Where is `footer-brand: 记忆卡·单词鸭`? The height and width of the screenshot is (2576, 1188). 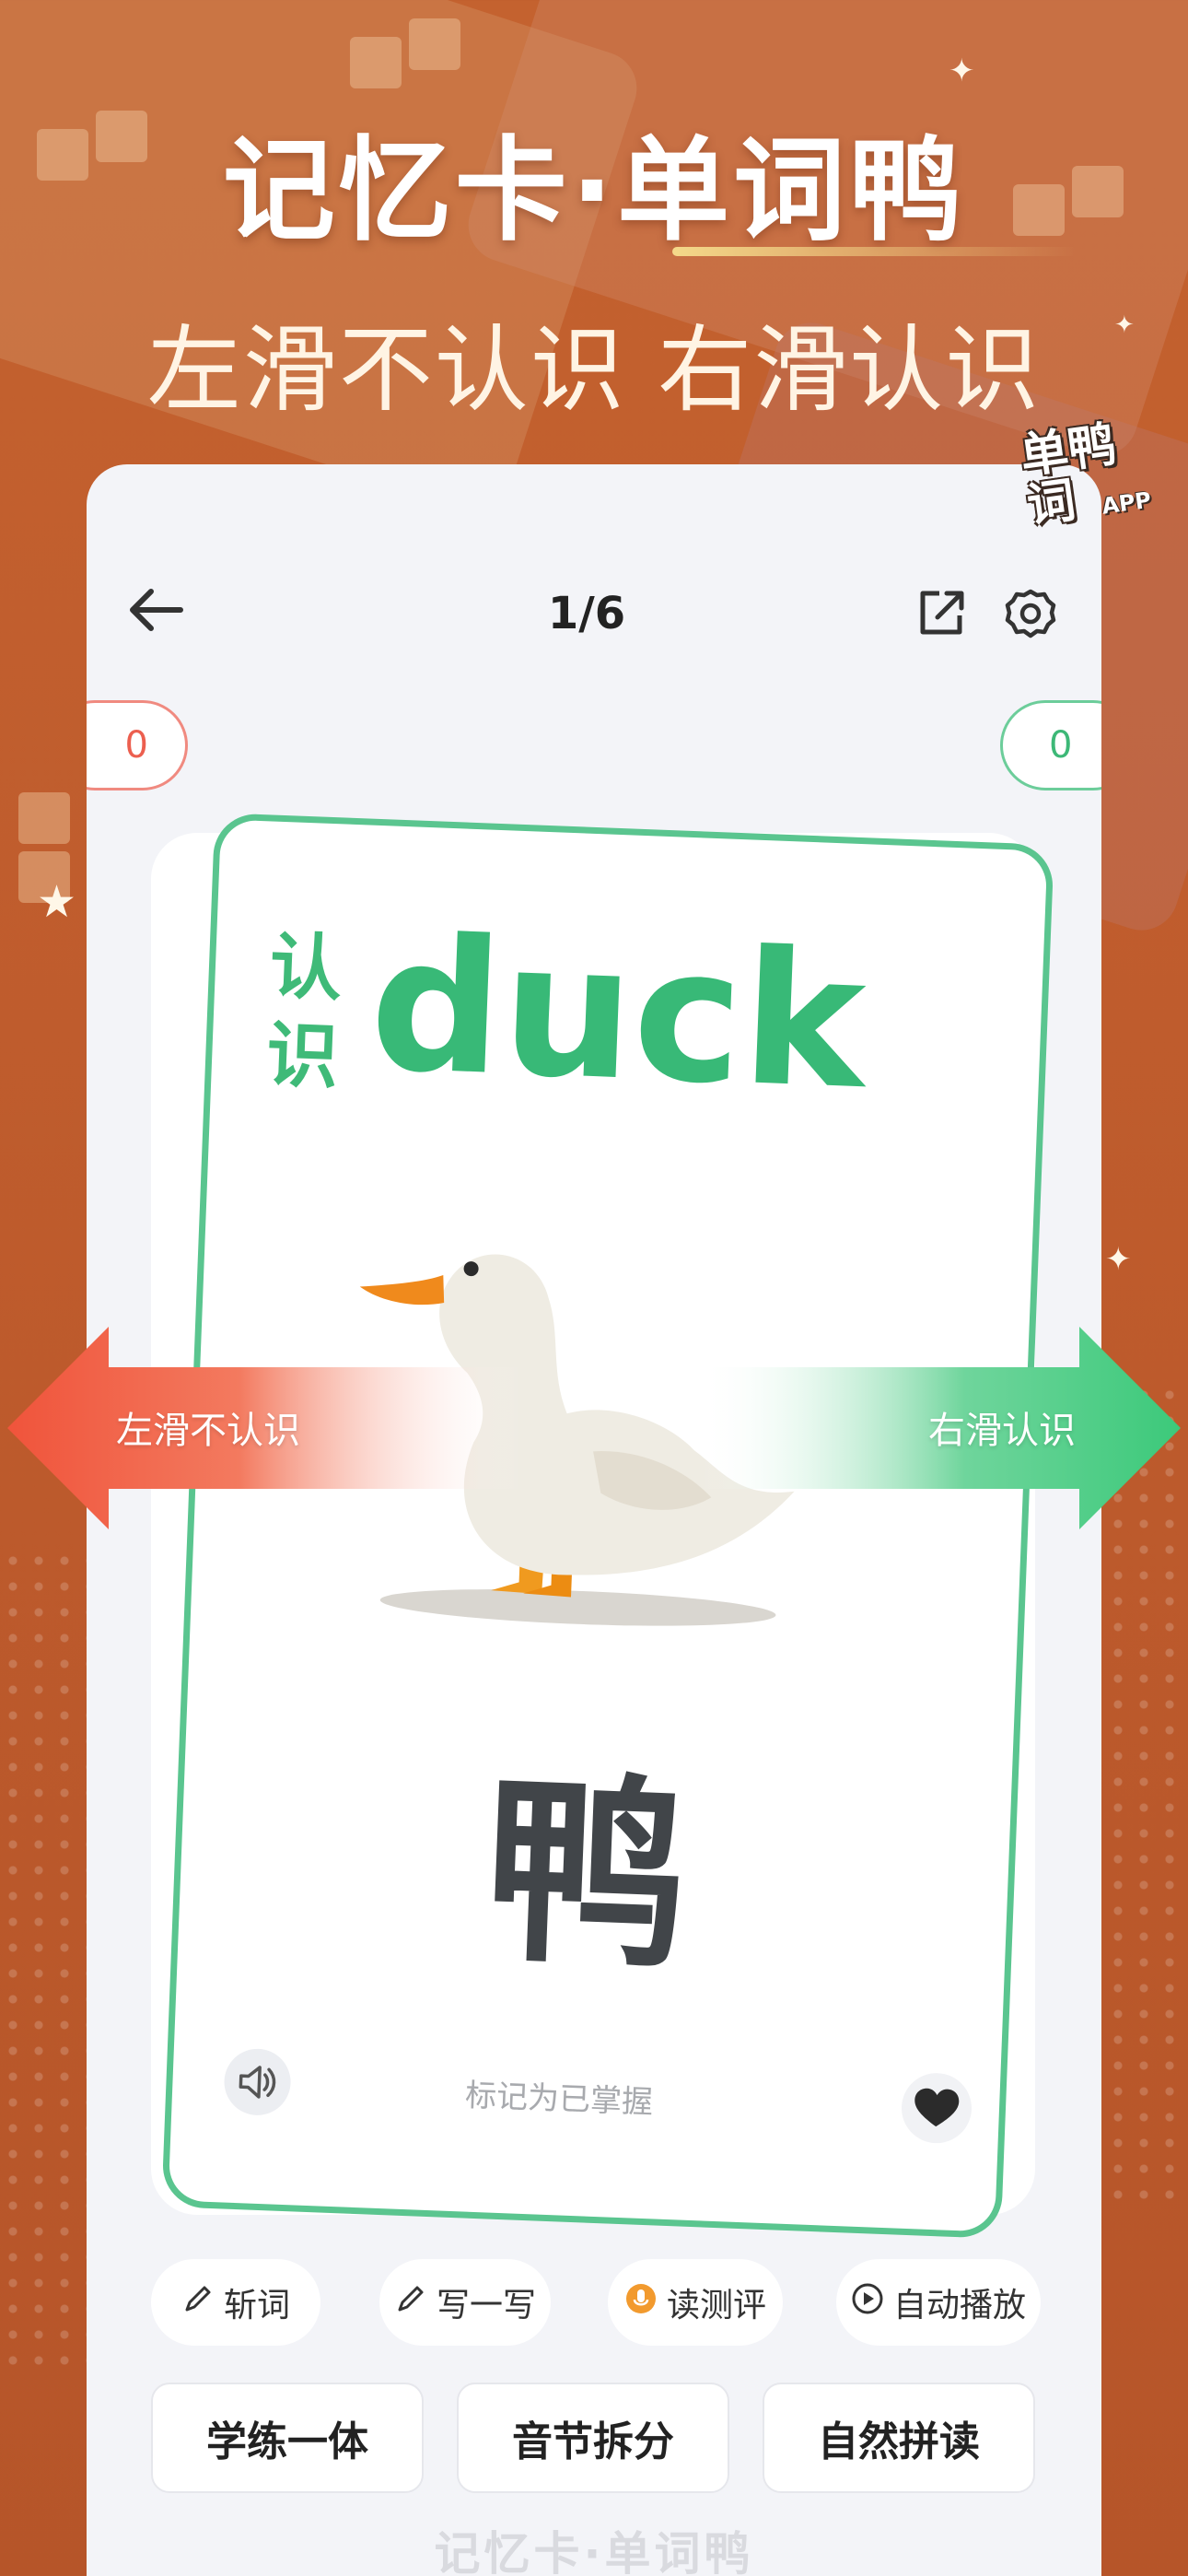 footer-brand: 记忆卡·单词鸭 is located at coordinates (594, 2551).